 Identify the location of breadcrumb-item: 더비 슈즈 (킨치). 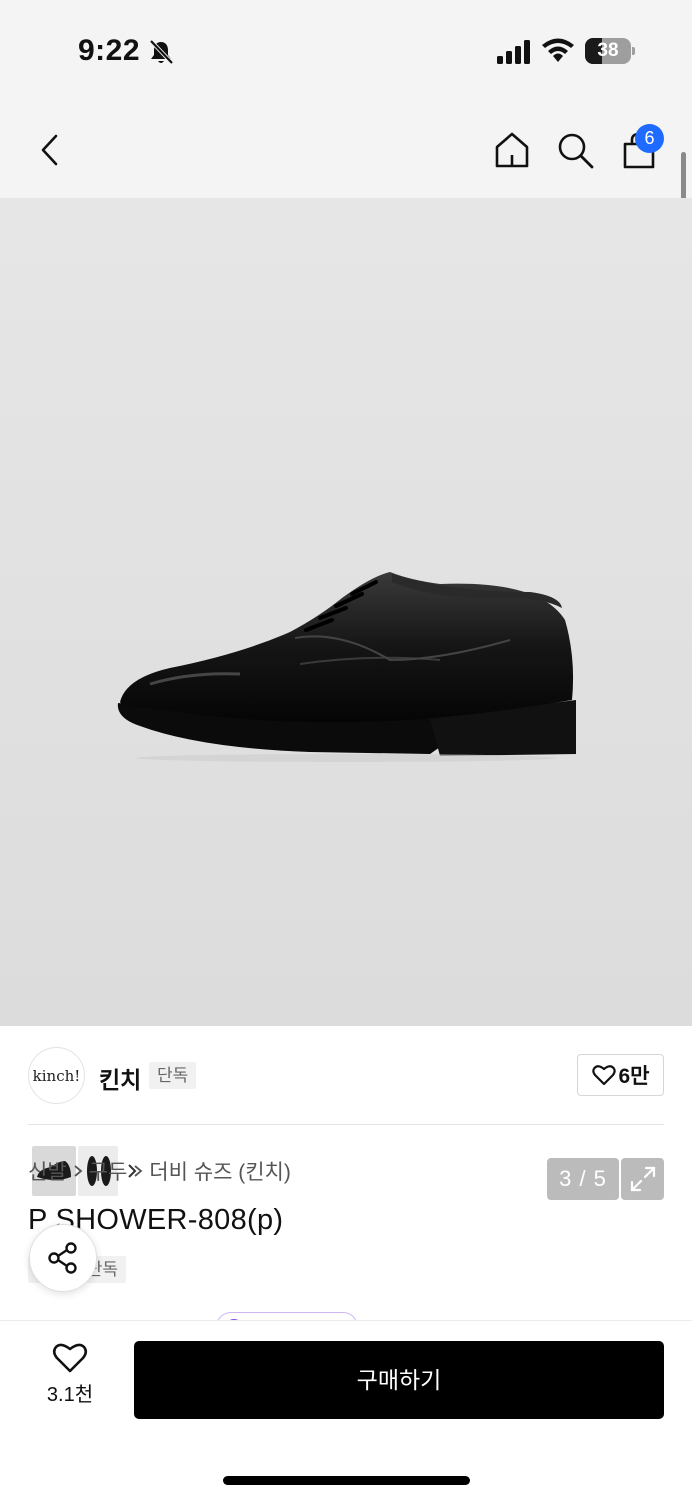
(220, 1171).